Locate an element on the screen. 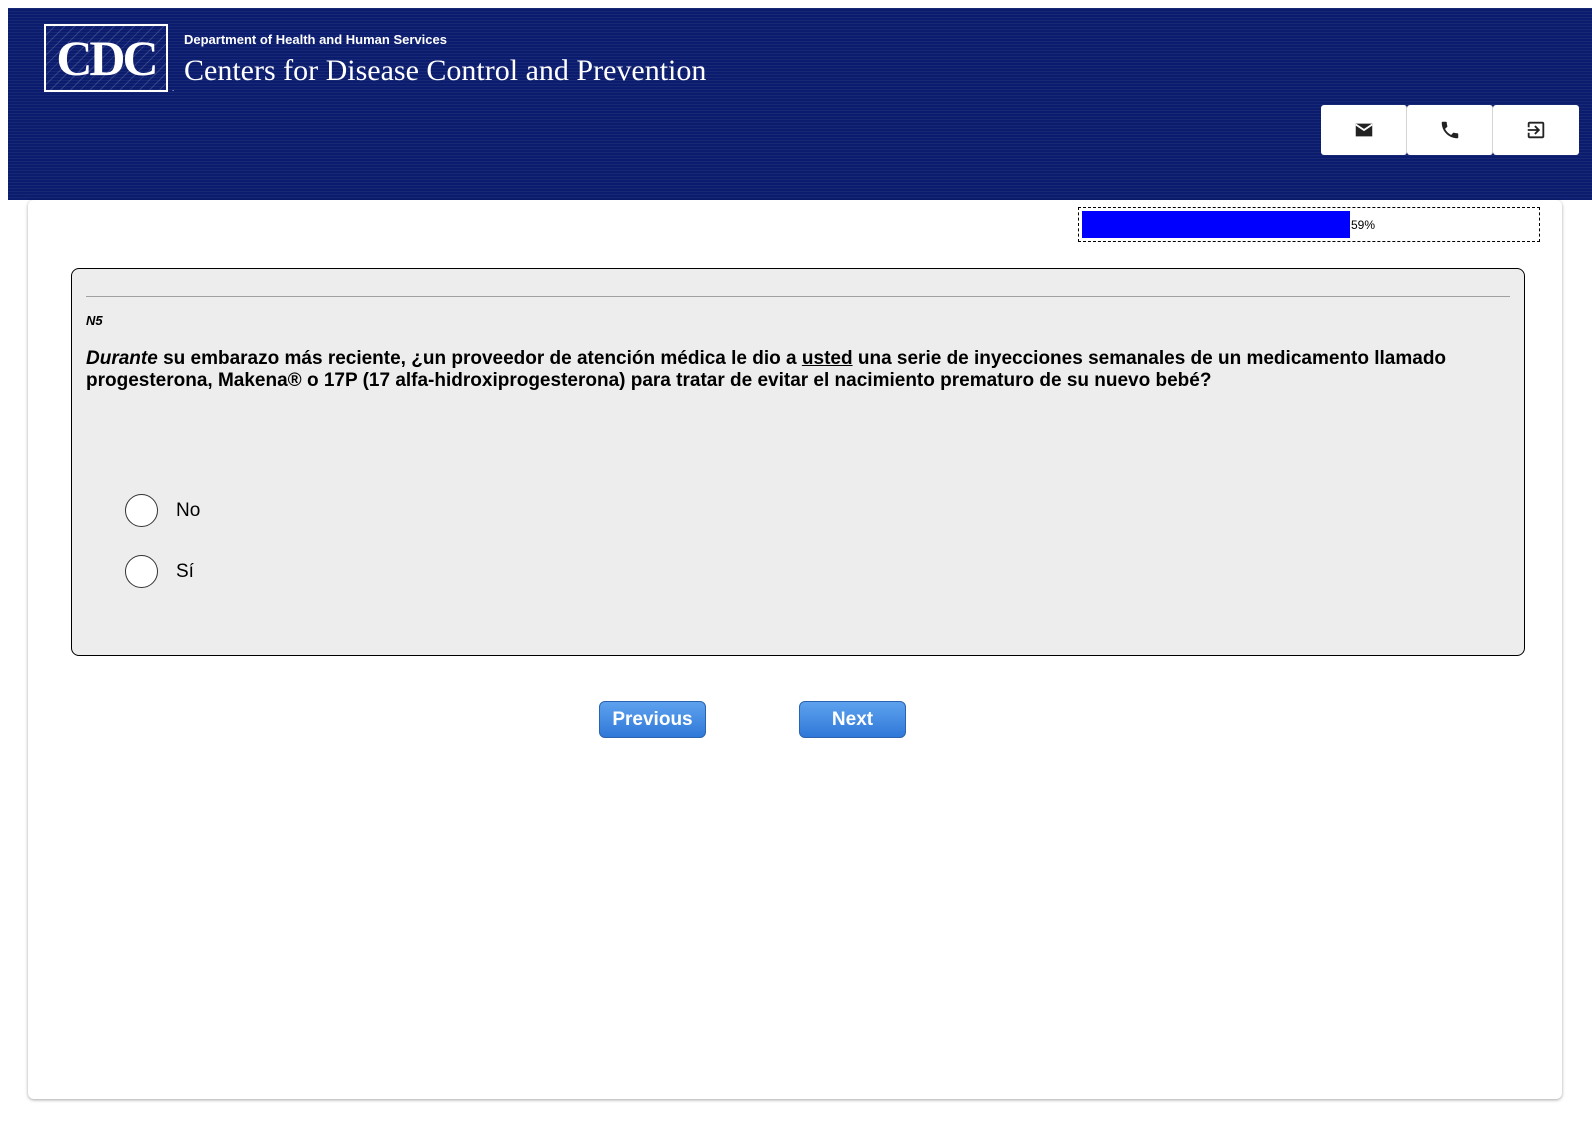 The width and height of the screenshot is (1592, 1131). radio-si is located at coordinates (141, 571).